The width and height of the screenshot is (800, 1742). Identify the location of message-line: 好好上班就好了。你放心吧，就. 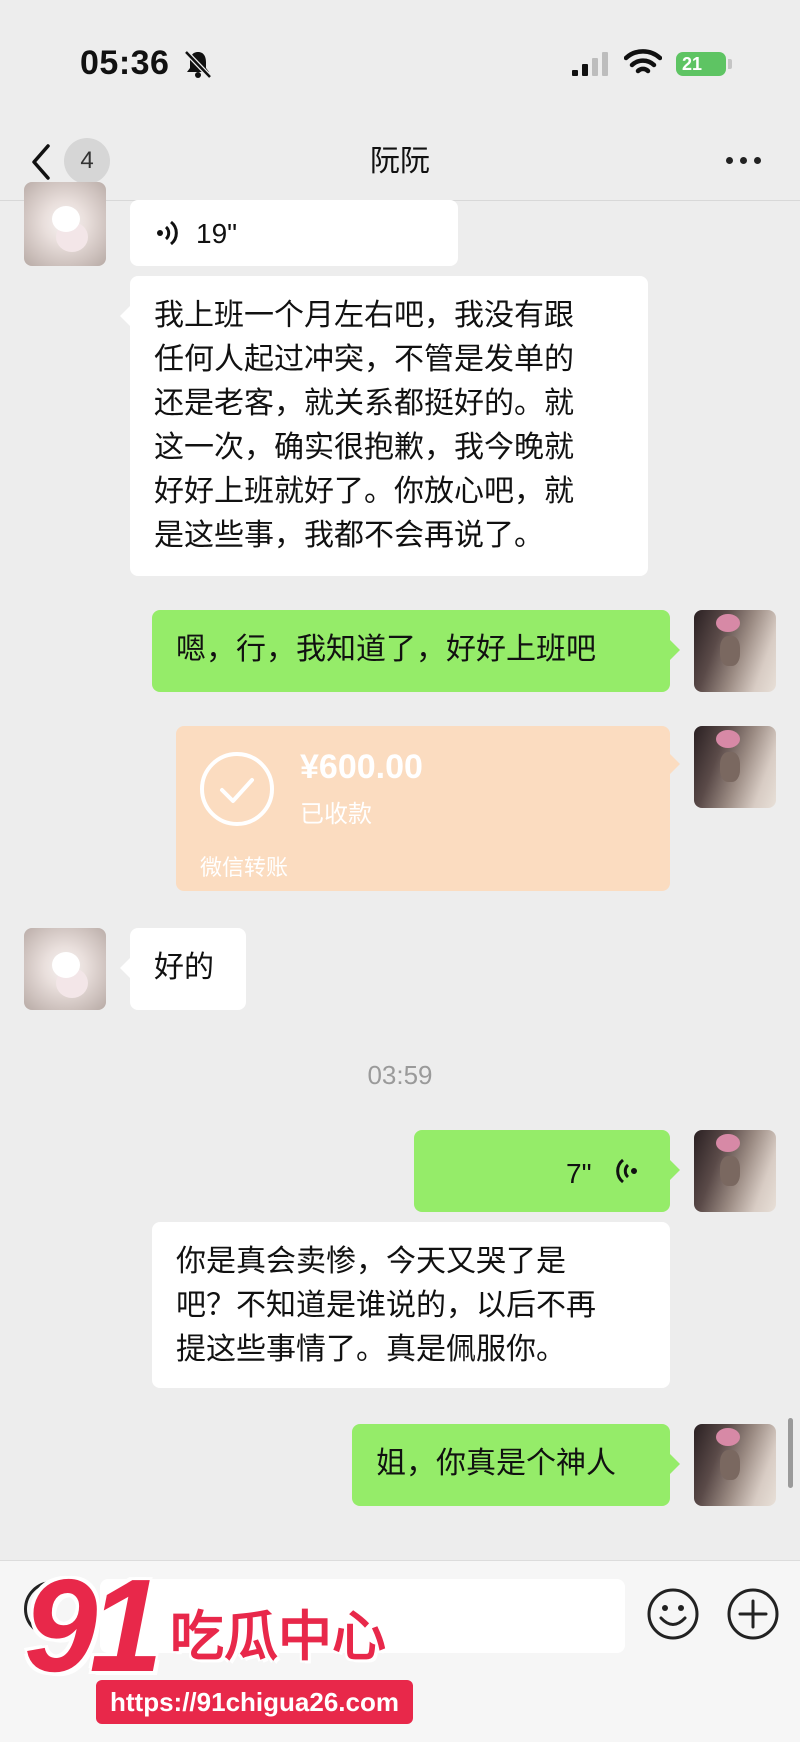
(364, 491).